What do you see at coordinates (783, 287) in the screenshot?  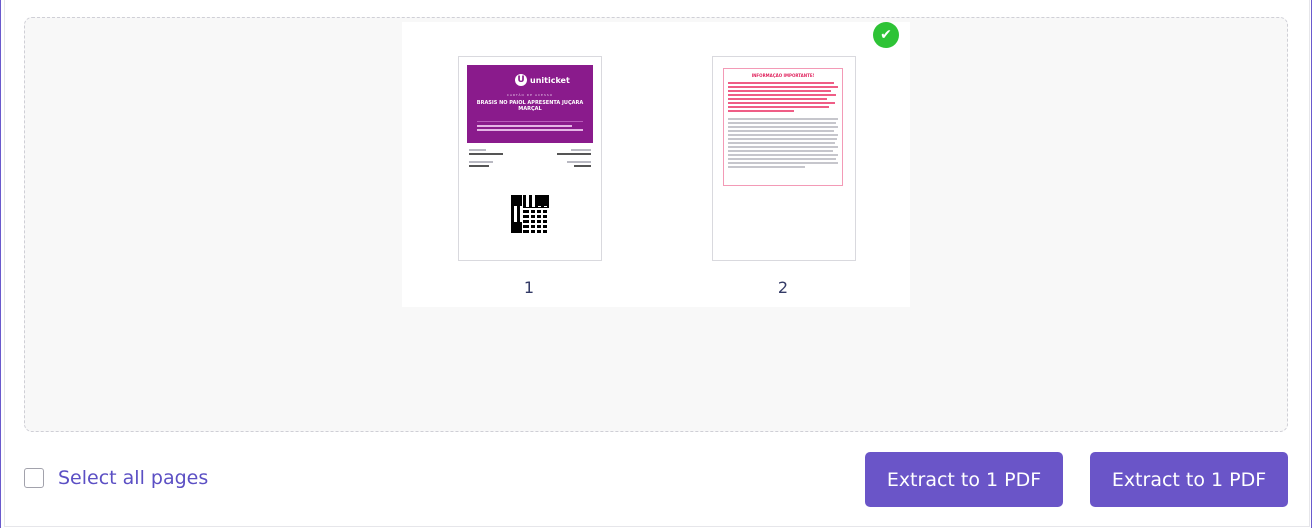 I see `page-number-2: 2` at bounding box center [783, 287].